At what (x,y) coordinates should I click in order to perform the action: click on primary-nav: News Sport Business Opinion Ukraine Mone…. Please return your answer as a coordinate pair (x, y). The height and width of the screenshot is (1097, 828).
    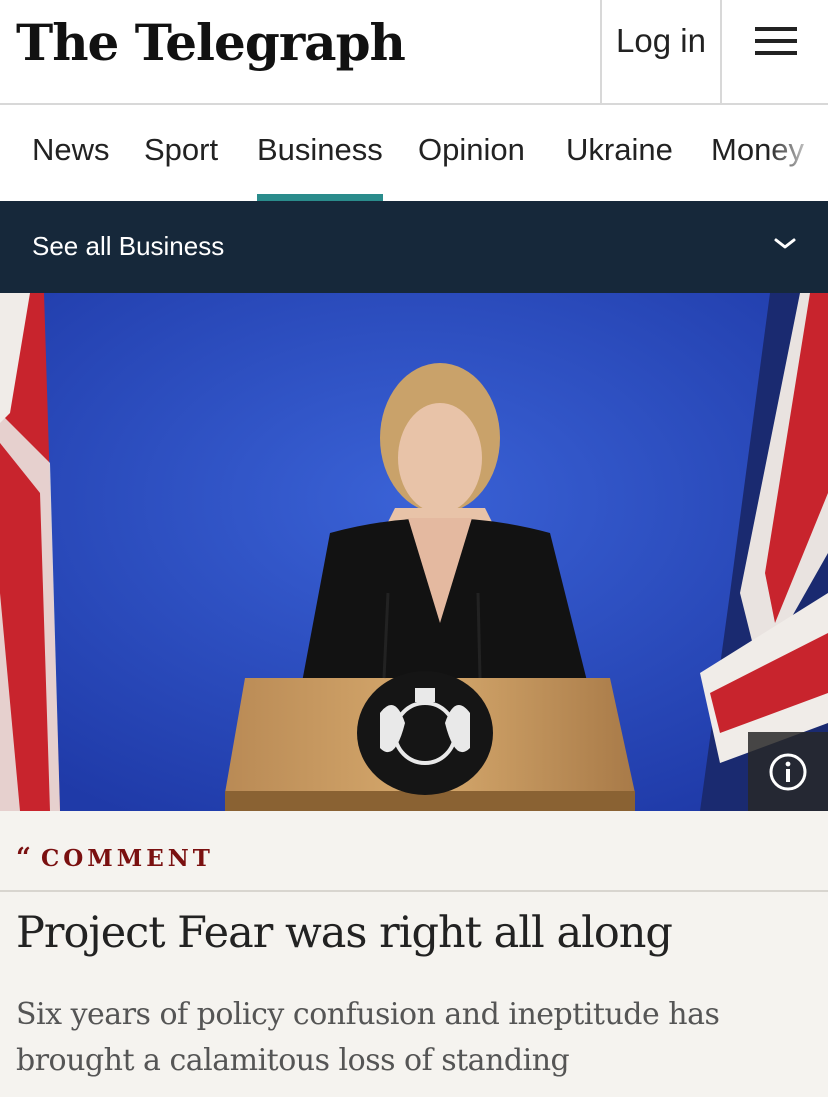
    Looking at the image, I should click on (414, 153).